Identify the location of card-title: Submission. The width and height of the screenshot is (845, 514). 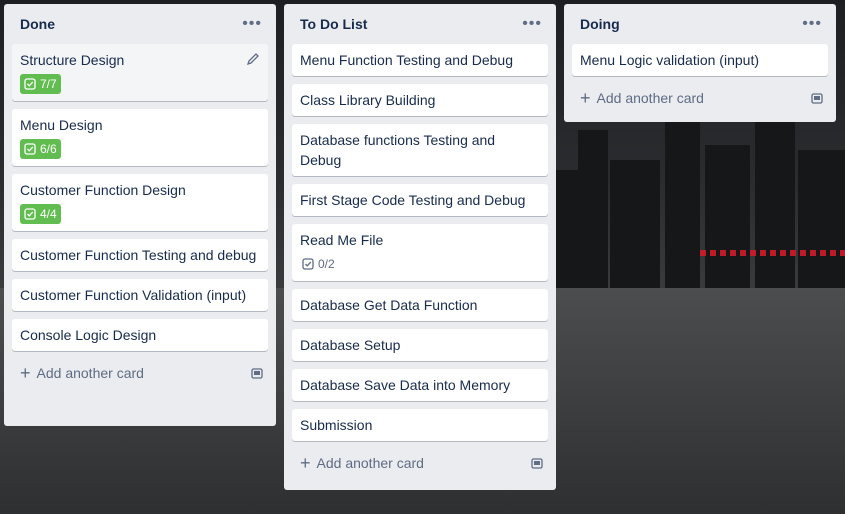
(336, 425).